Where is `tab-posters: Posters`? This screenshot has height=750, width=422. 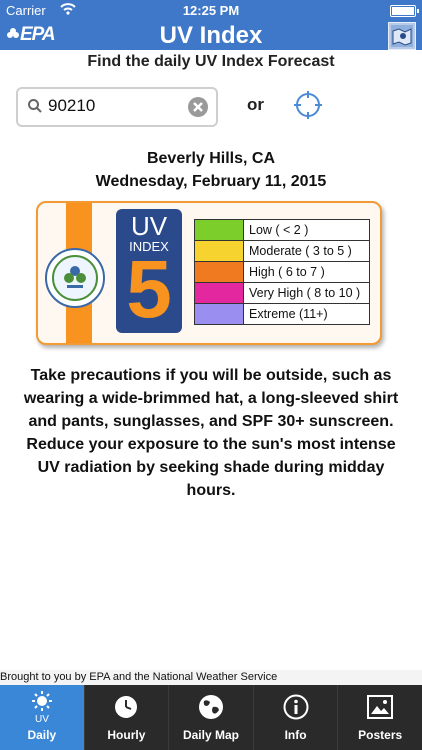 tab-posters: Posters is located at coordinates (379, 717).